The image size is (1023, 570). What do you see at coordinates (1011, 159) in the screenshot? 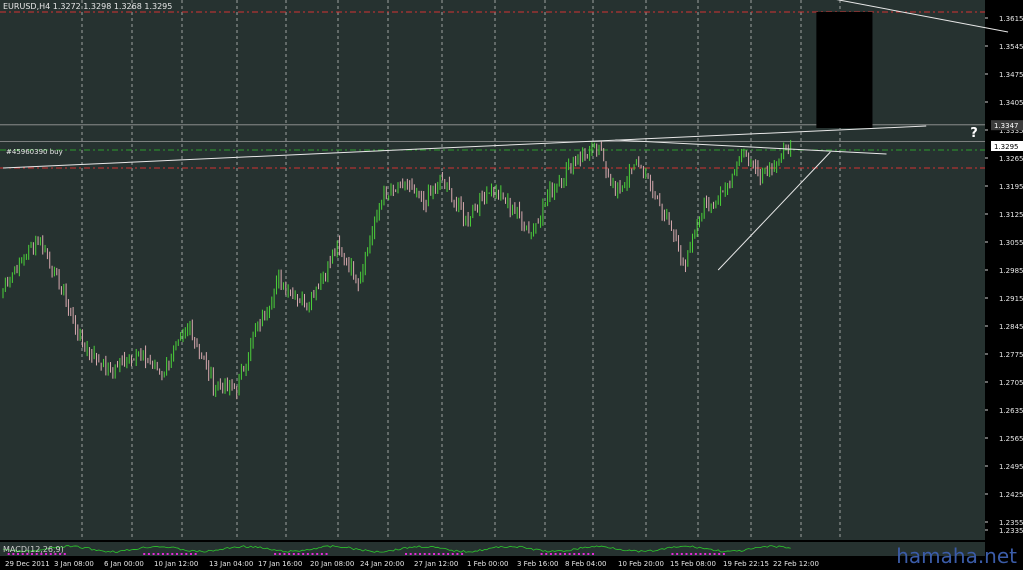
I see `y-tick-label: 1.3265` at bounding box center [1011, 159].